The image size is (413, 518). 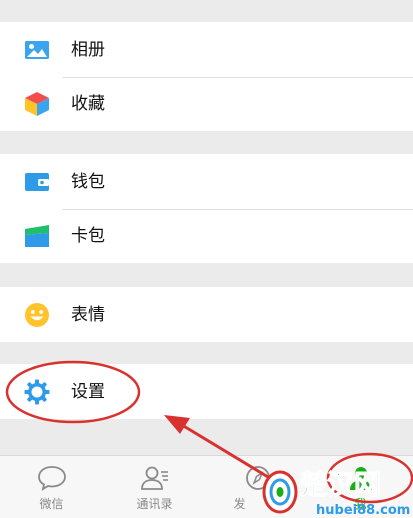 What do you see at coordinates (177, 424) in the screenshot?
I see `annotation-arrow-head` at bounding box center [177, 424].